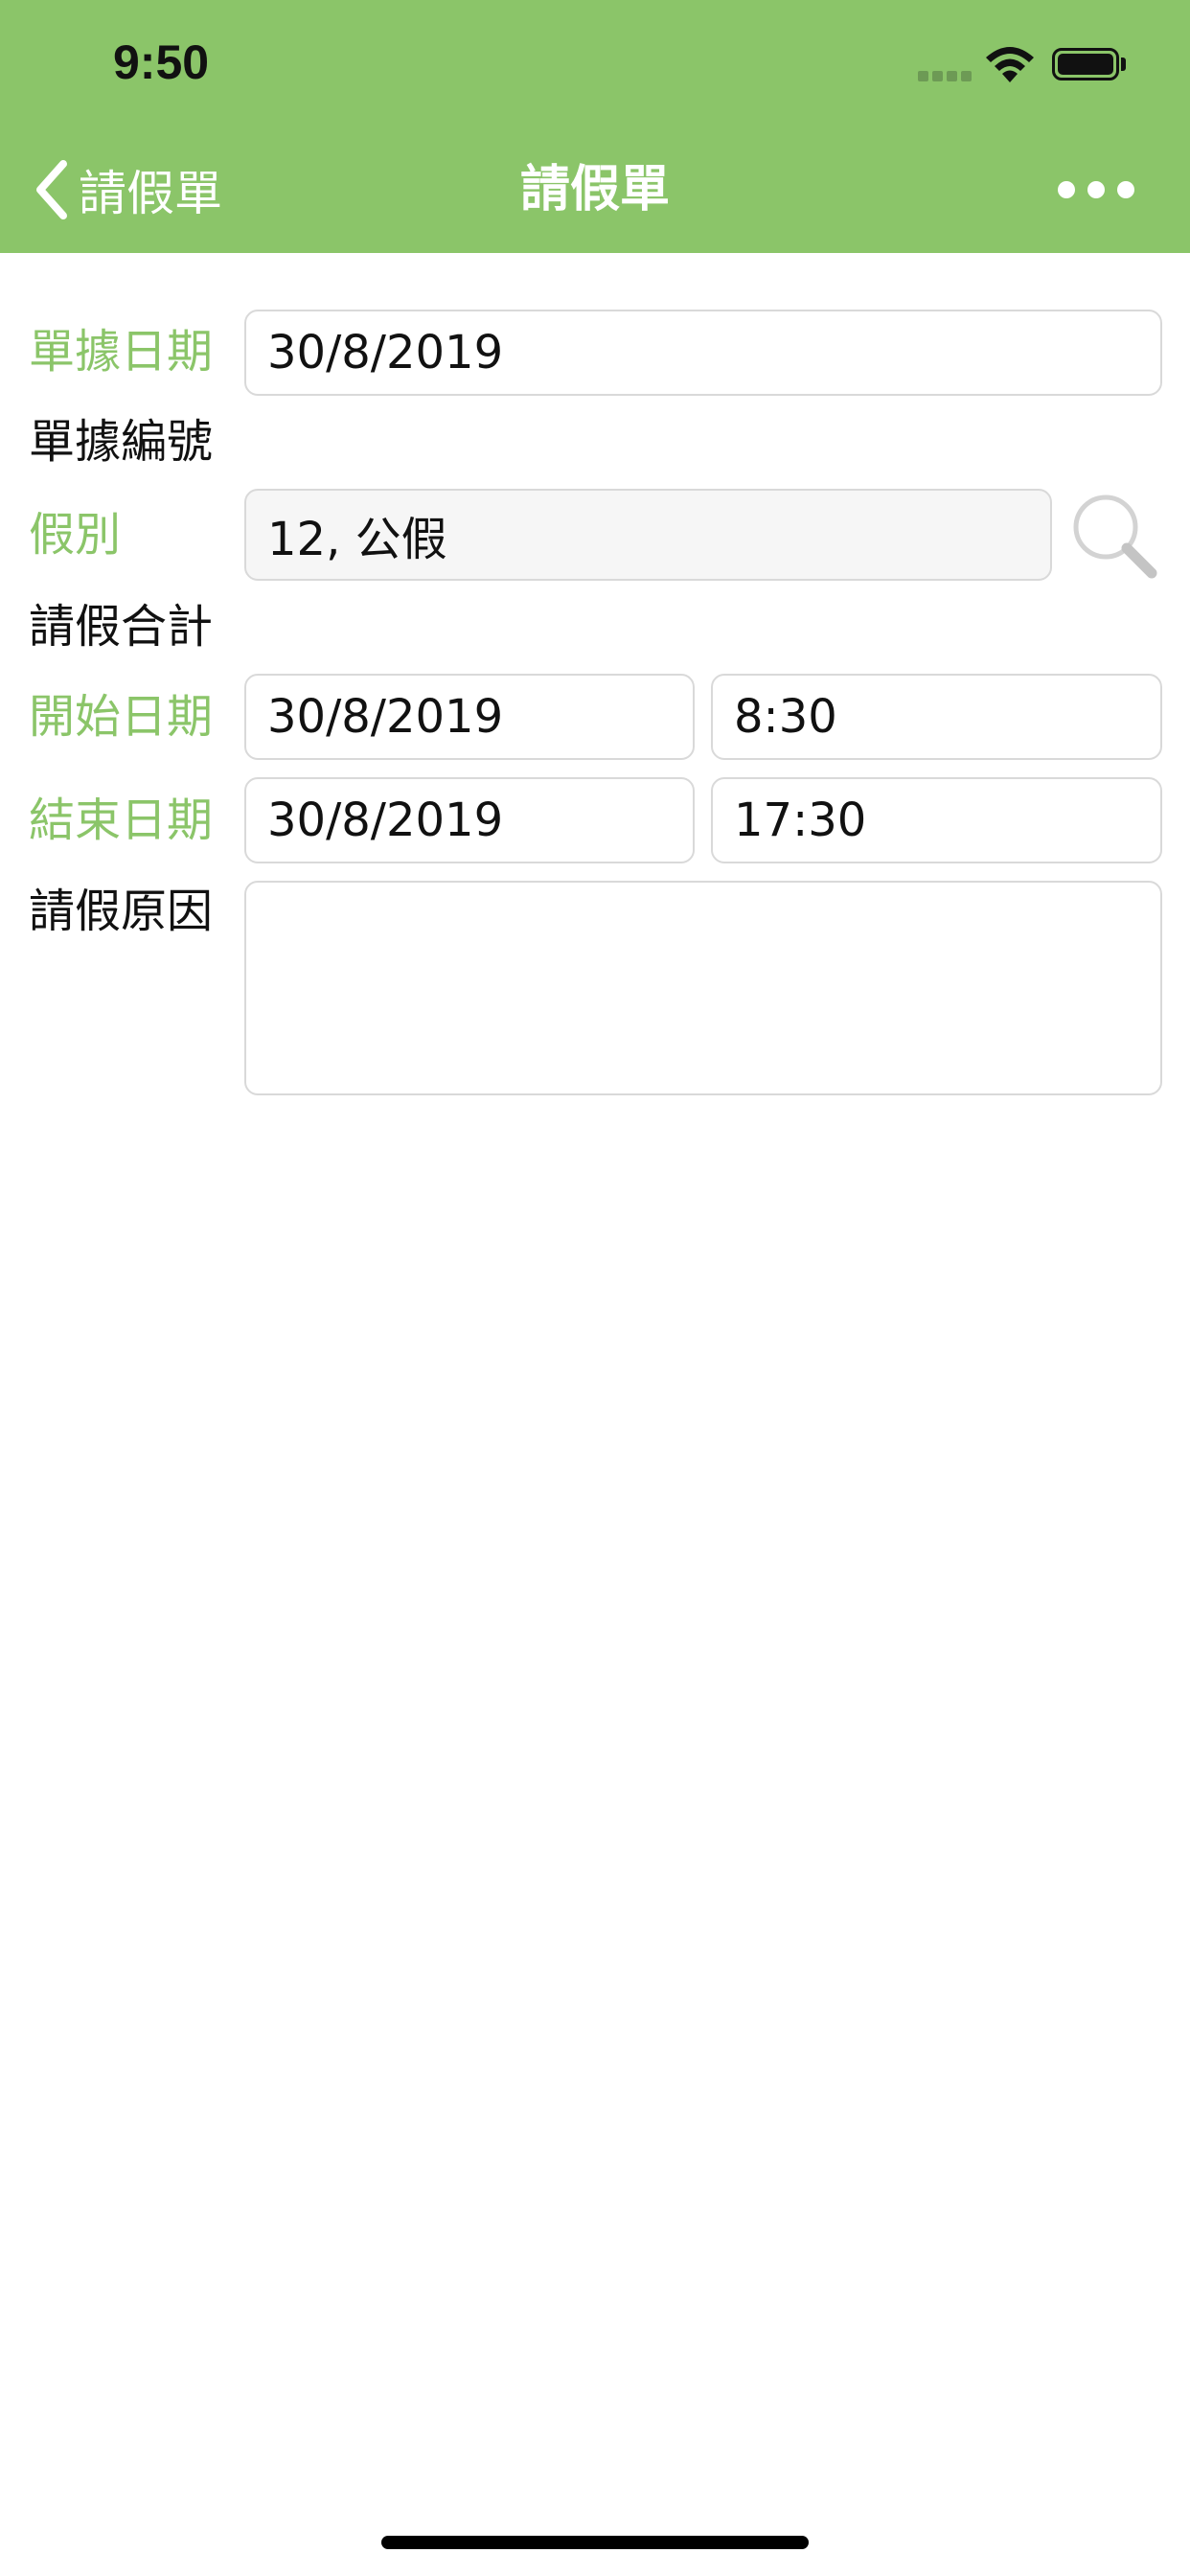  What do you see at coordinates (1114, 536) in the screenshot?
I see `search-icon` at bounding box center [1114, 536].